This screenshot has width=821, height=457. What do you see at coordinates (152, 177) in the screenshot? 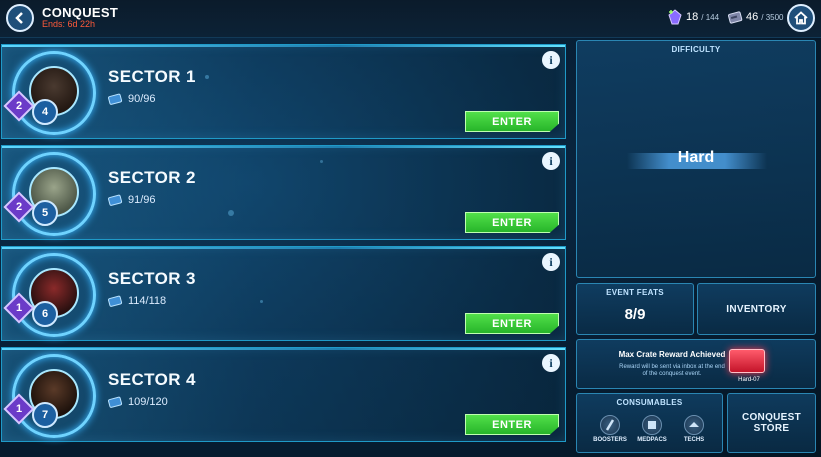
I see `sector-title: SECTOR 2` at bounding box center [152, 177].